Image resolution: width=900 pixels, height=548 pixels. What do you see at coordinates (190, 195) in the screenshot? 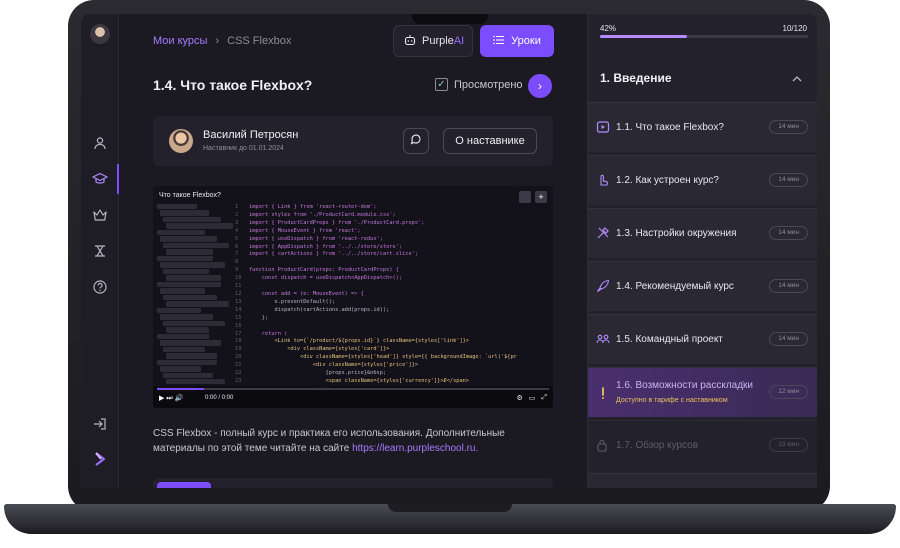
I see `video-title: Что такое Flexbox?` at bounding box center [190, 195].